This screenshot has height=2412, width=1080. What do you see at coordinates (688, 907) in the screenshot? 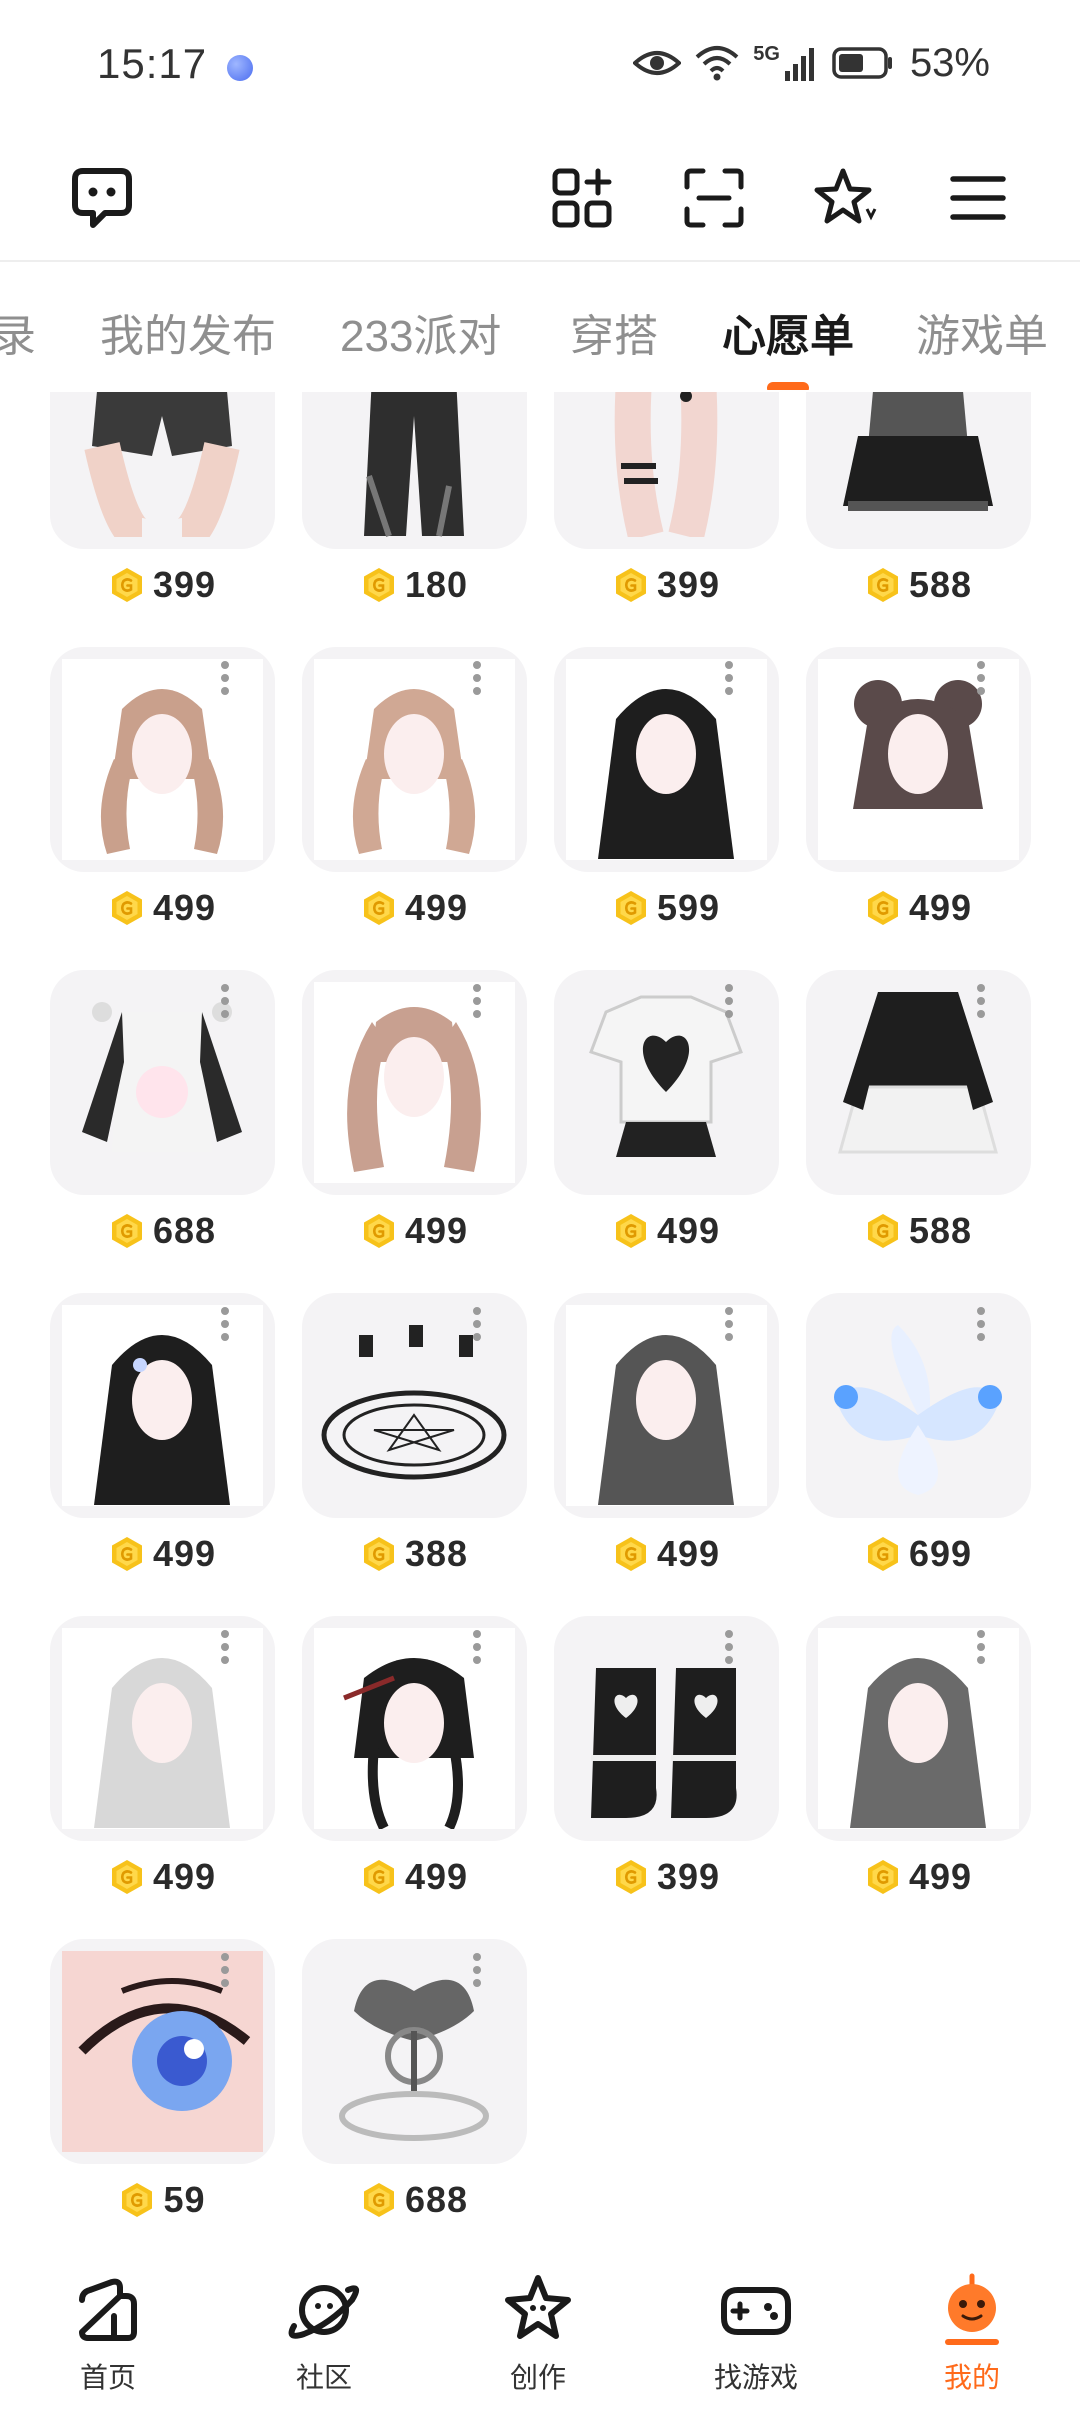
I see `price-value: 599` at bounding box center [688, 907].